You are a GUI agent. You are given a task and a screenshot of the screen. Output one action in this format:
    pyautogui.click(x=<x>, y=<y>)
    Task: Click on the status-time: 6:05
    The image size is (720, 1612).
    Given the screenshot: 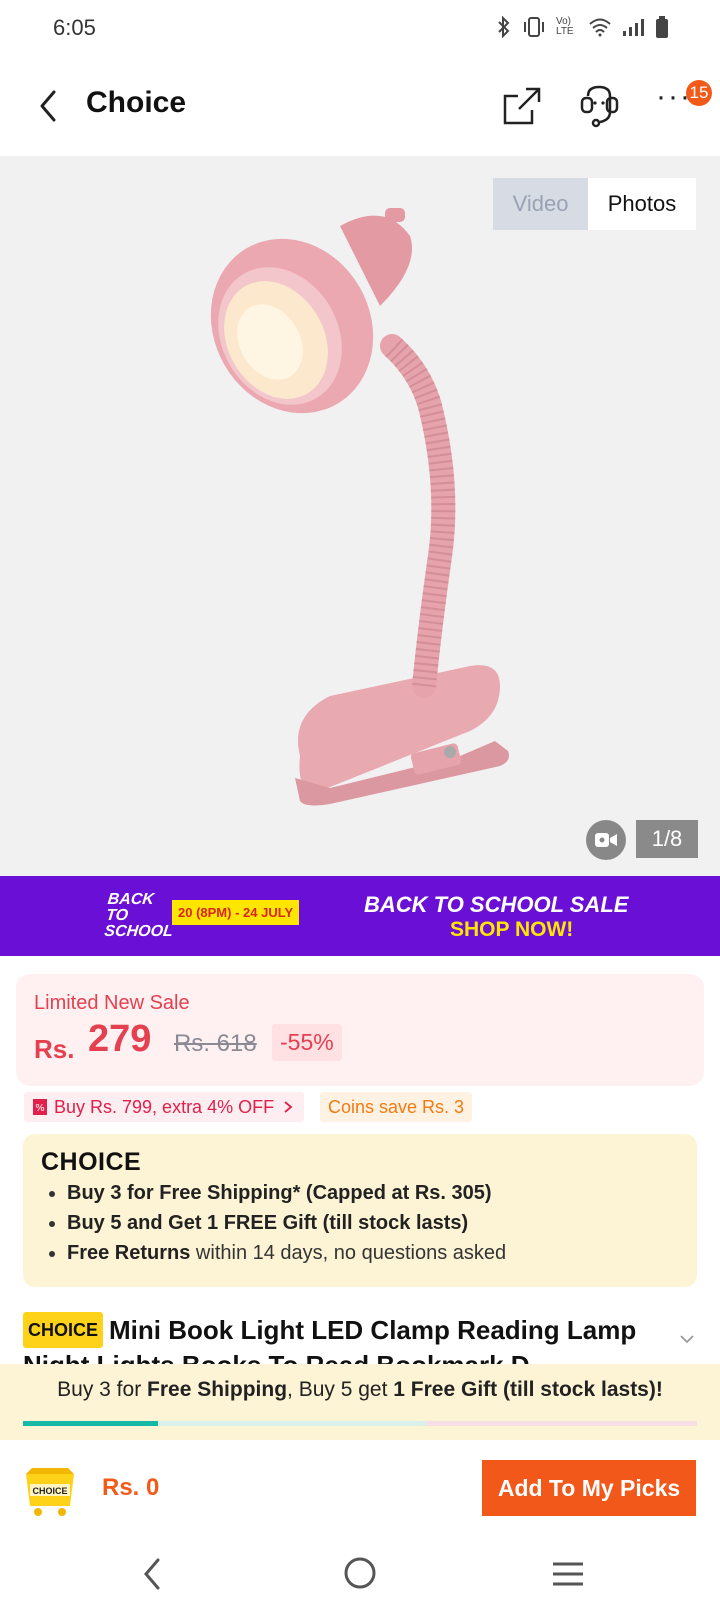 What is the action you would take?
    pyautogui.click(x=74, y=27)
    